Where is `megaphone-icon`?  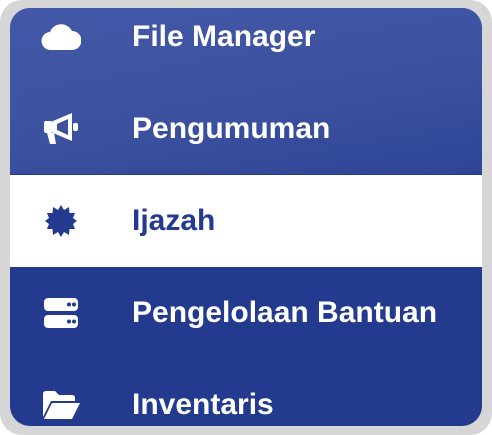 megaphone-icon is located at coordinates (61, 129).